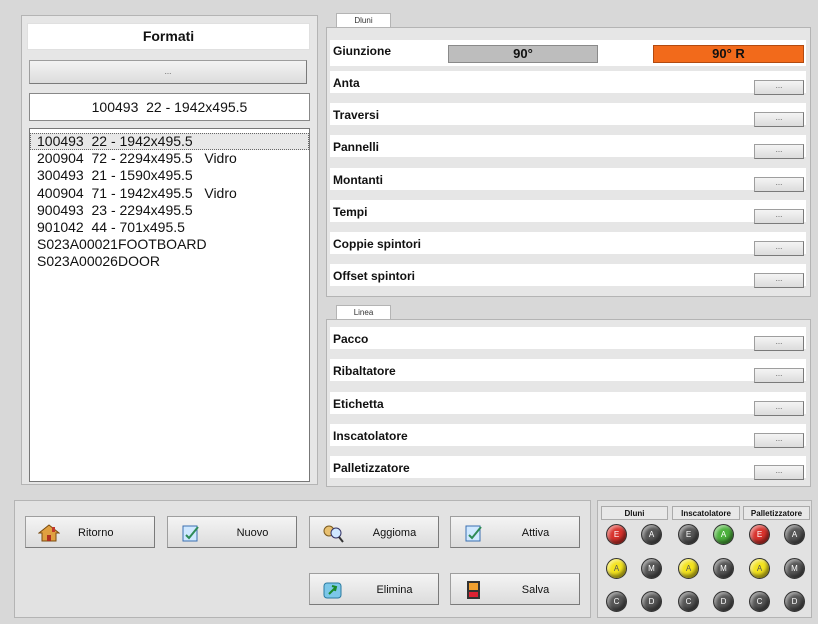  What do you see at coordinates (394, 533) in the screenshot?
I see `aggiorna-label: Aggioma` at bounding box center [394, 533].